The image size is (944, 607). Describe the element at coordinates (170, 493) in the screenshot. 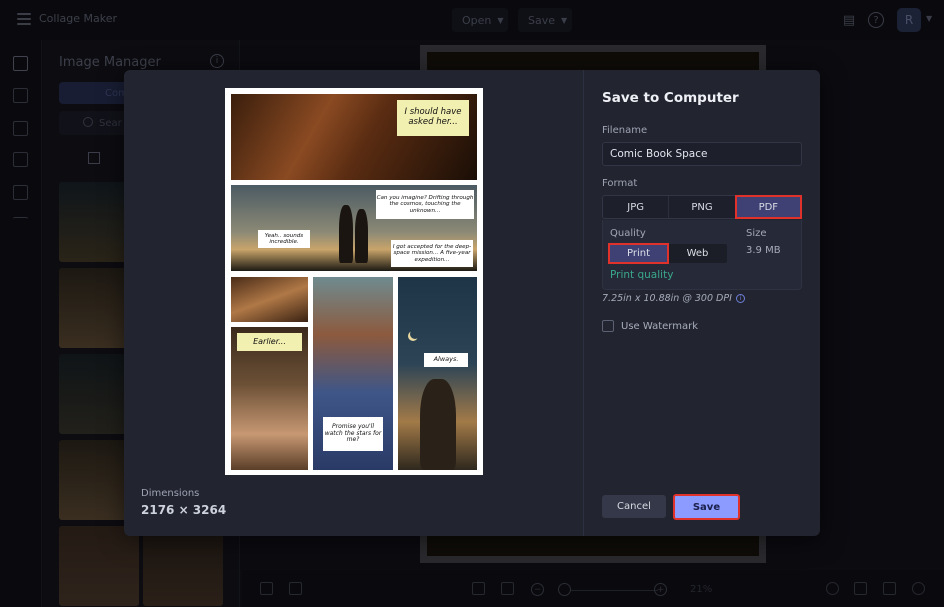

I see `dimensions-label: Dimensions` at that location.